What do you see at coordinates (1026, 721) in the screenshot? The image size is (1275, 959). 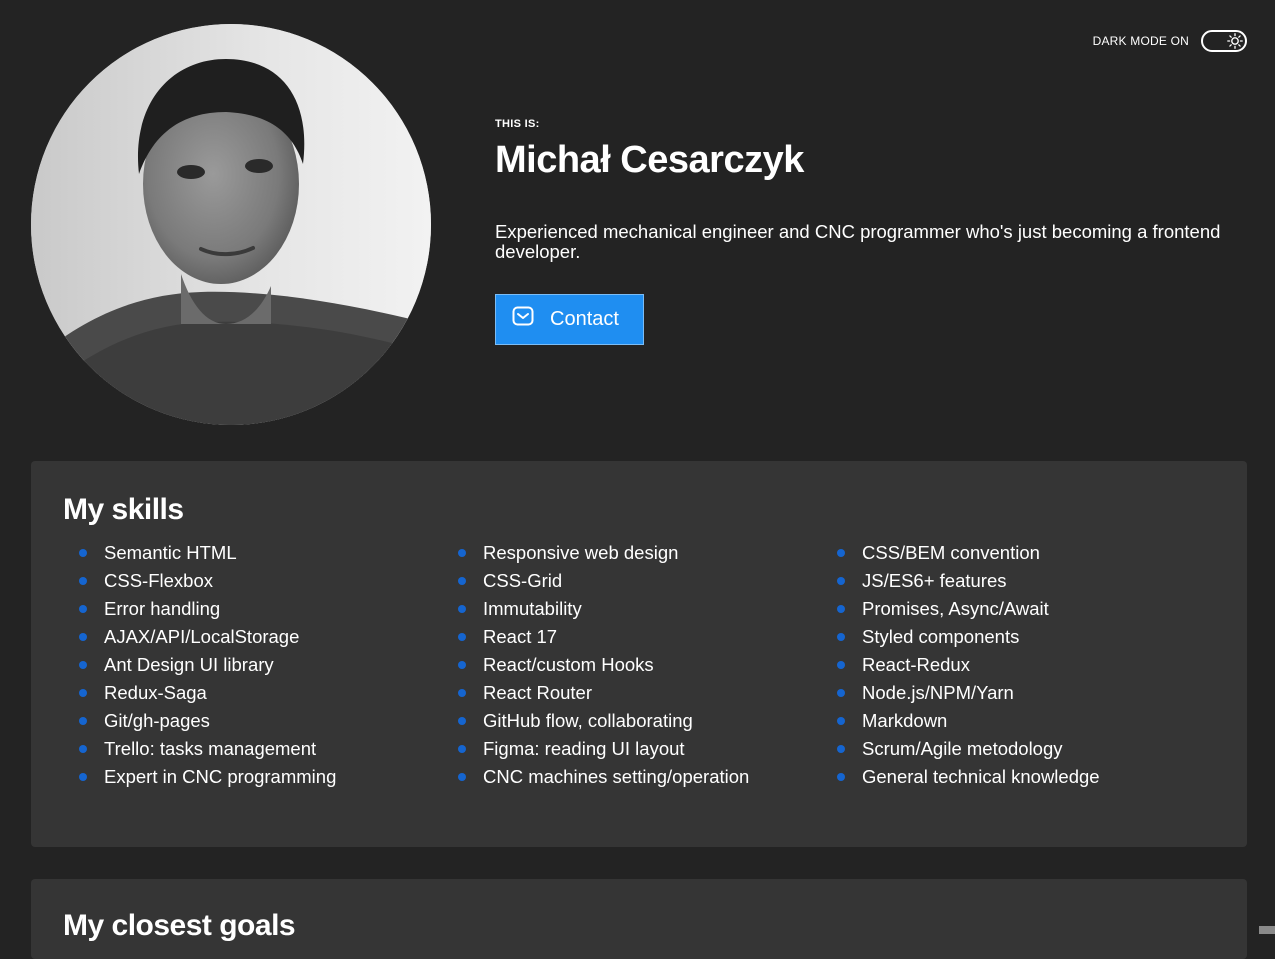 I see `list-item: Markdown` at bounding box center [1026, 721].